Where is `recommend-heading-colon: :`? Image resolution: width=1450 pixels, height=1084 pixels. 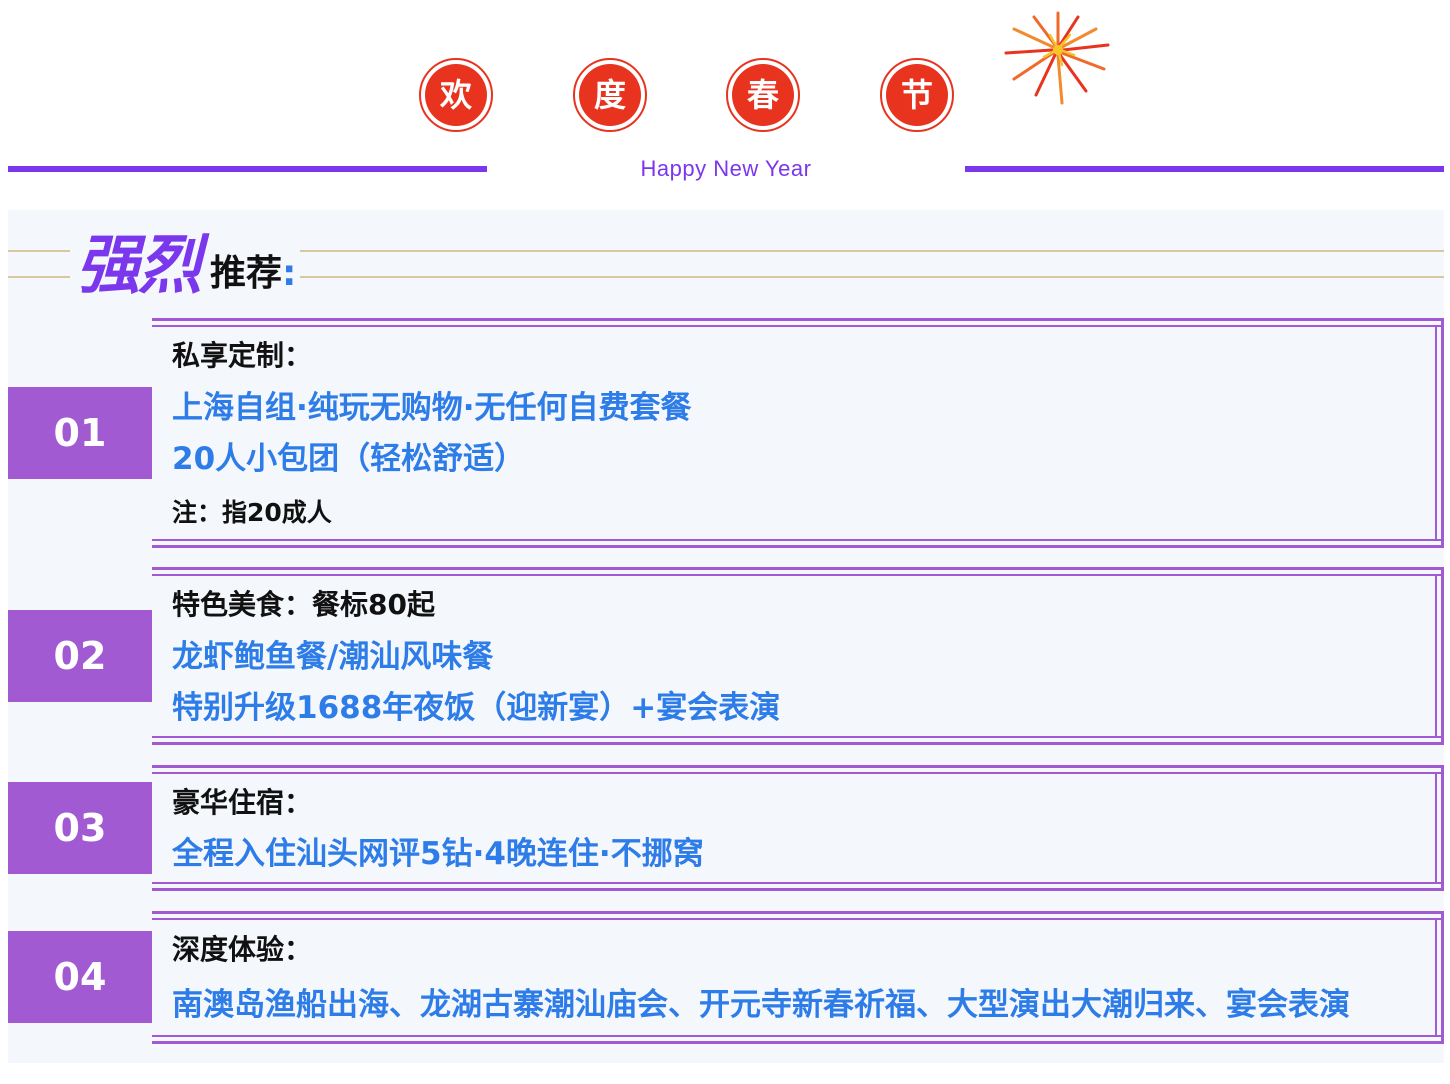 recommend-heading-colon: : is located at coordinates (289, 273).